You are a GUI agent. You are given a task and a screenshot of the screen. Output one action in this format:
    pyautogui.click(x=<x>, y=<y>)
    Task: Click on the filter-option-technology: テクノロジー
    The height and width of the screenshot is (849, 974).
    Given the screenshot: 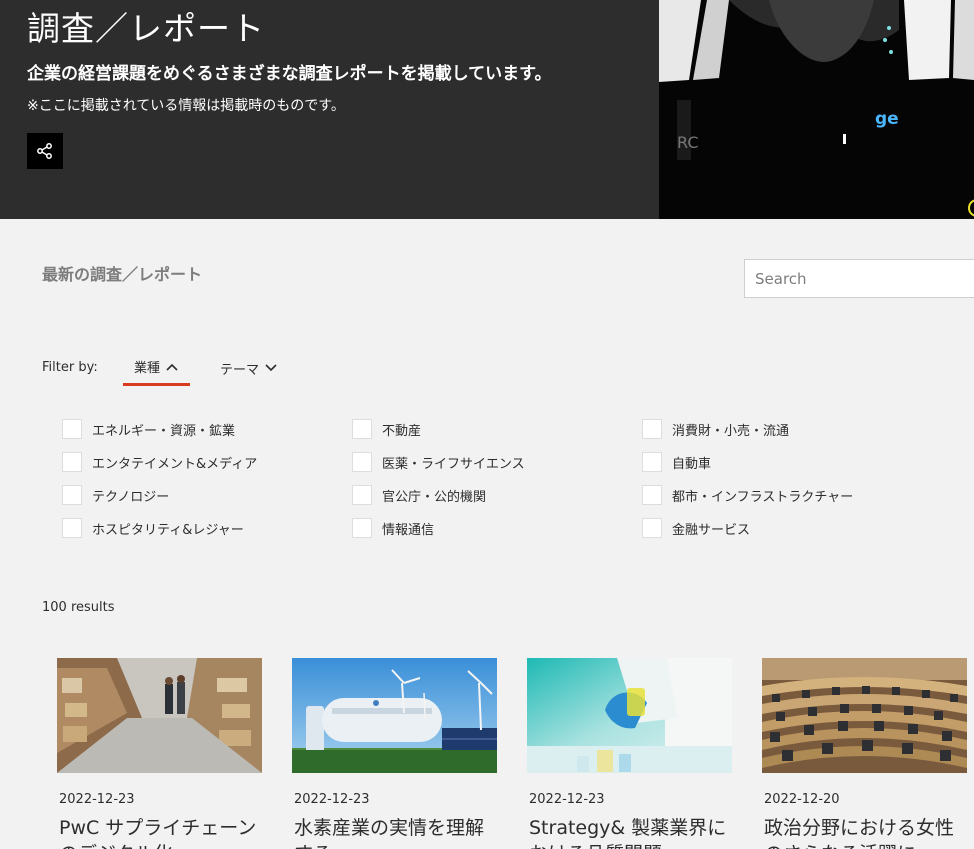 What is the action you would take?
    pyautogui.click(x=115, y=495)
    